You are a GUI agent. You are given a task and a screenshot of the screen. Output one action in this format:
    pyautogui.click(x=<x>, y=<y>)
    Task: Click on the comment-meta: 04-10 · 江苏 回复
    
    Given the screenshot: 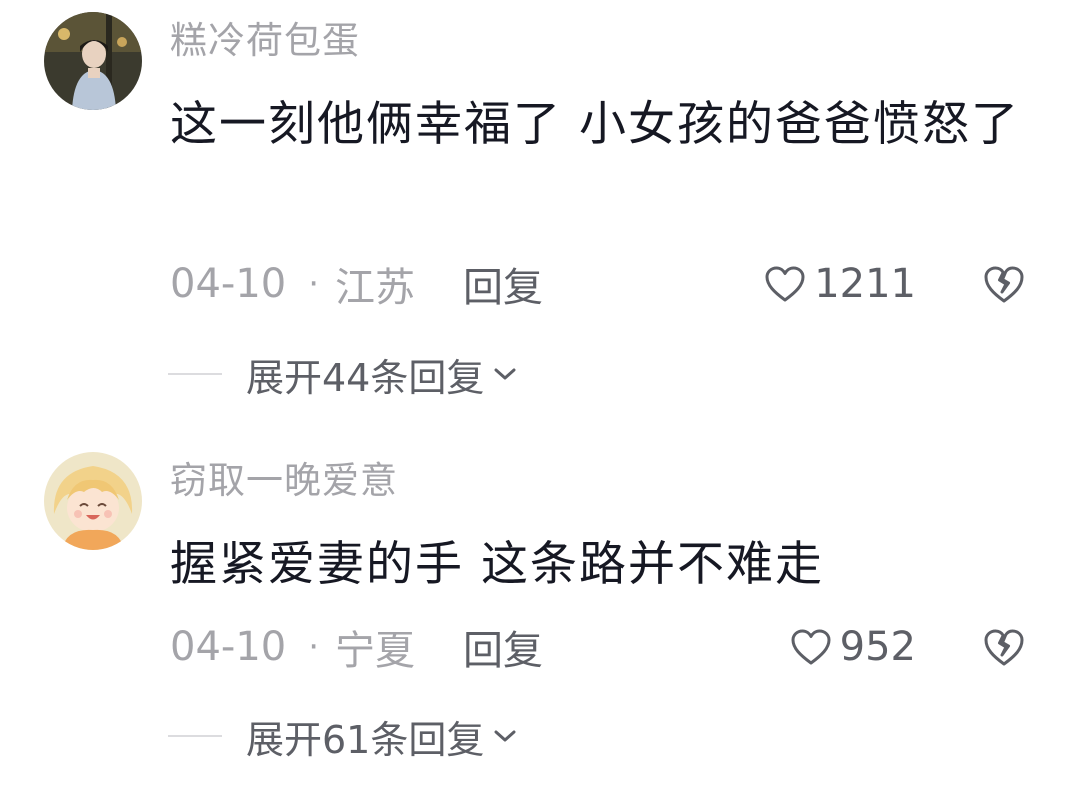 What is the action you would take?
    pyautogui.click(x=356, y=285)
    